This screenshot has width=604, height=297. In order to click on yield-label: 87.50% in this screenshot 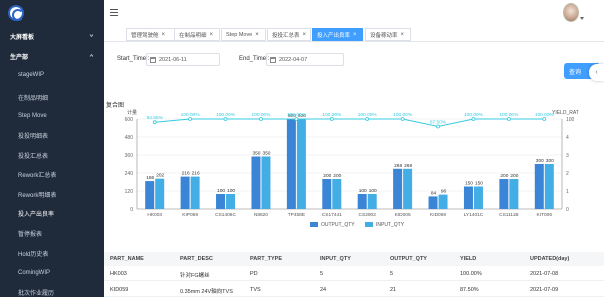, I will do `click(438, 123)`.